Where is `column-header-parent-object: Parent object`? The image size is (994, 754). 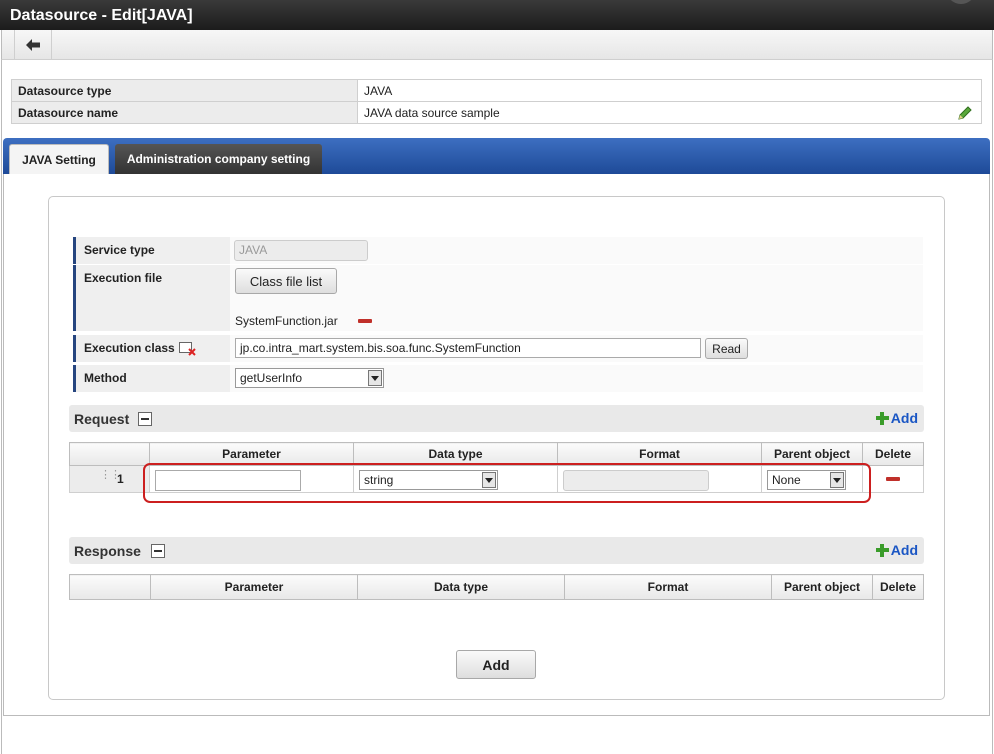 column-header-parent-object: Parent object is located at coordinates (822, 587).